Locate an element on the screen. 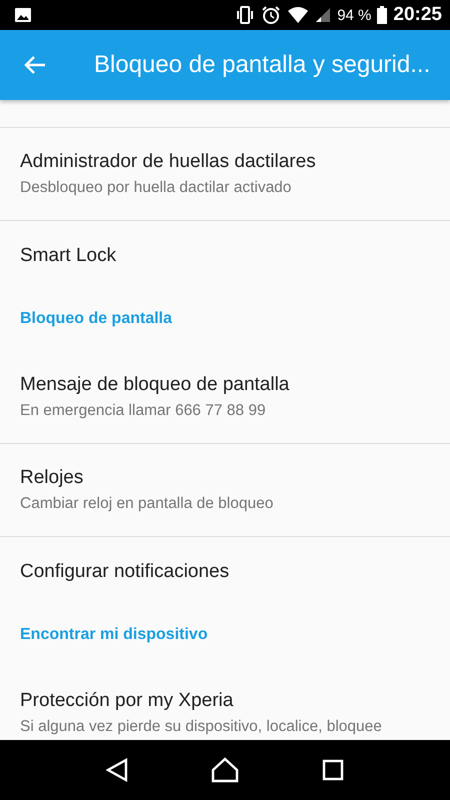  item-title: Protección por my Xperia is located at coordinates (127, 701).